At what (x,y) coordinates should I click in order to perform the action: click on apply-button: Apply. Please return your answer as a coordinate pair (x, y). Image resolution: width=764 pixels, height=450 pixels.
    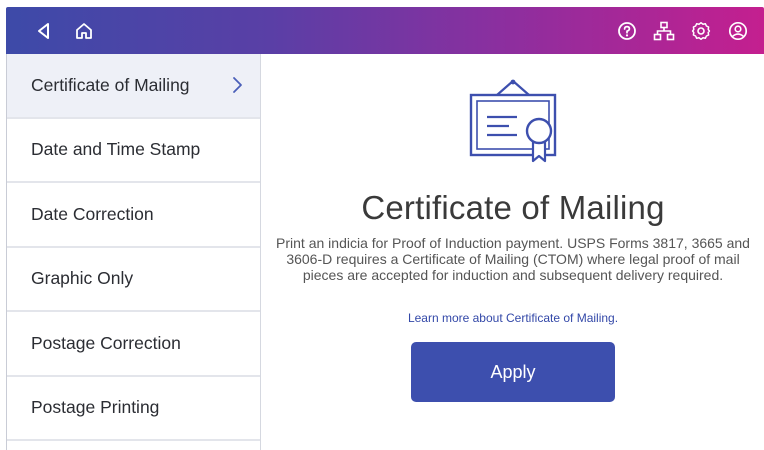
    Looking at the image, I should click on (513, 372).